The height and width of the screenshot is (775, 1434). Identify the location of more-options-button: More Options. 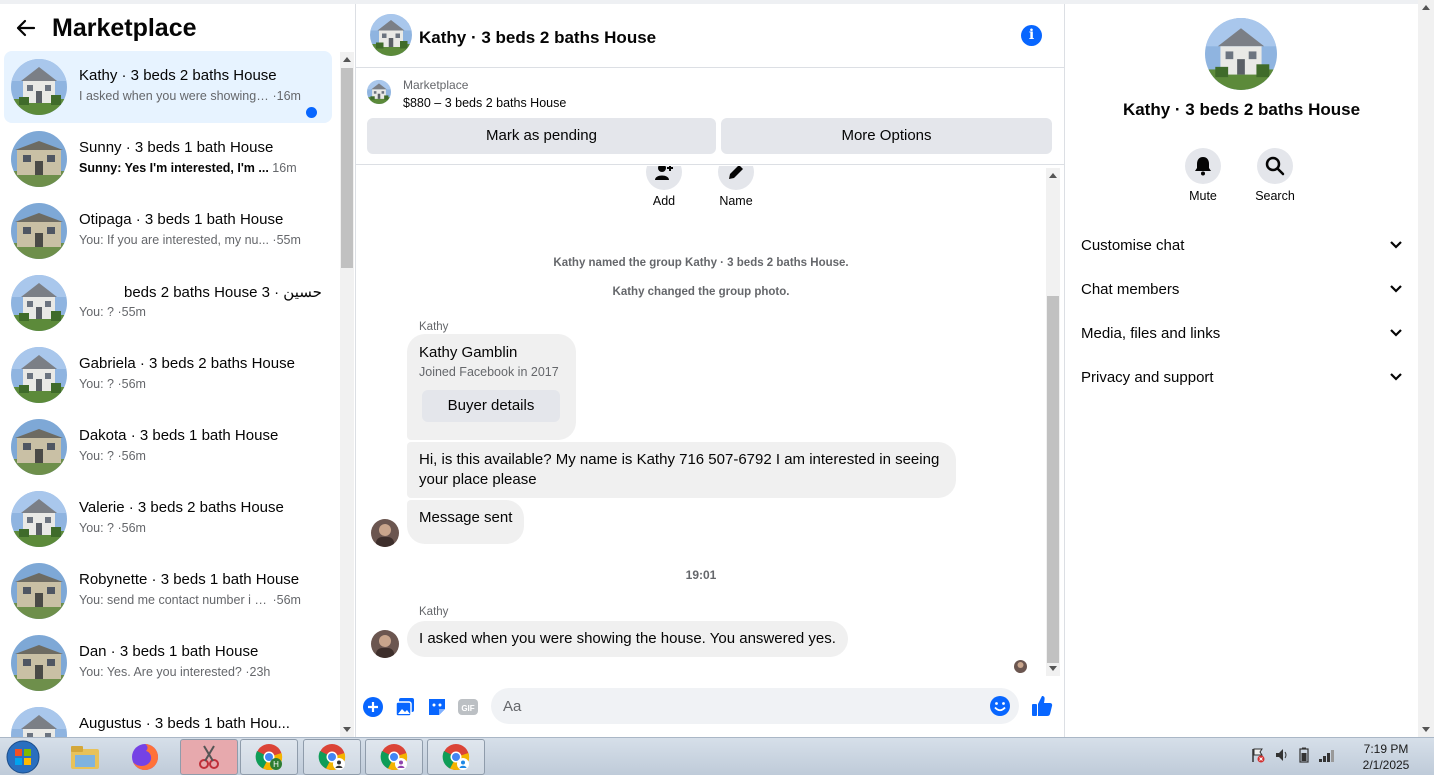
(886, 136).